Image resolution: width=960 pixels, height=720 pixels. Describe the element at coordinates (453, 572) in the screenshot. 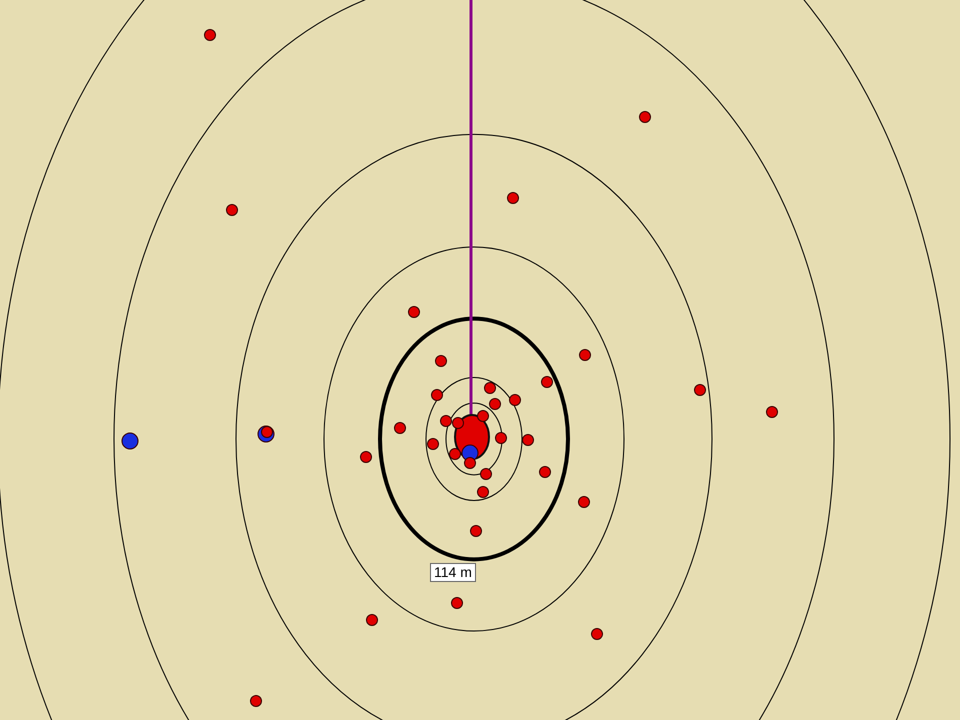

I see `distance-label: 114 m` at that location.